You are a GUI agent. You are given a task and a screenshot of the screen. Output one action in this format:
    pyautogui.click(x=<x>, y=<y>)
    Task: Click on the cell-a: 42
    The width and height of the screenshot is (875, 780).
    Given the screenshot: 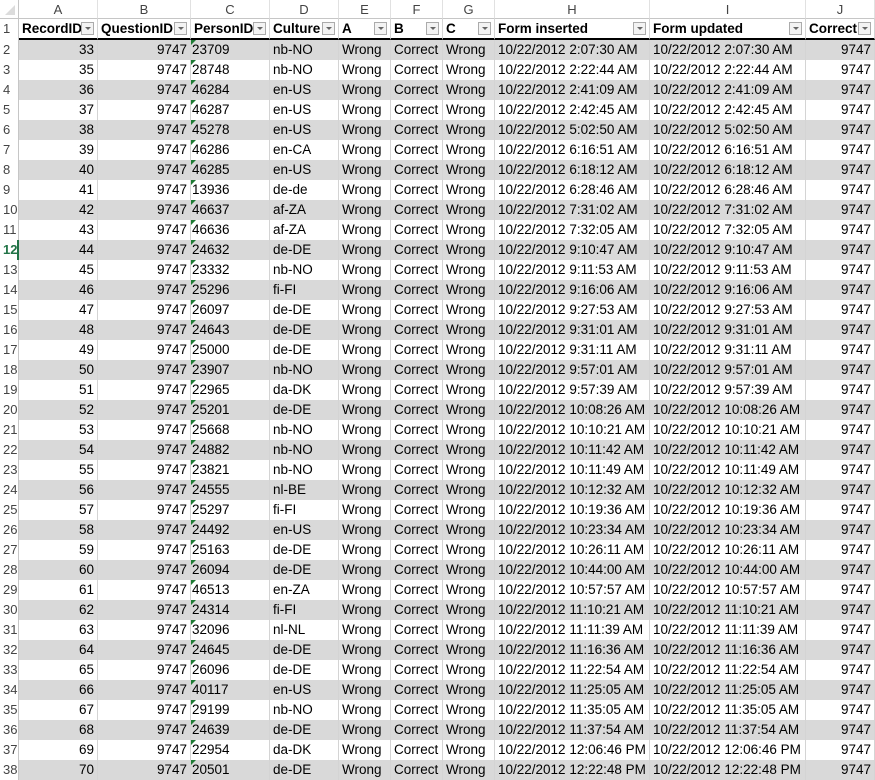 What is the action you would take?
    pyautogui.click(x=58, y=210)
    